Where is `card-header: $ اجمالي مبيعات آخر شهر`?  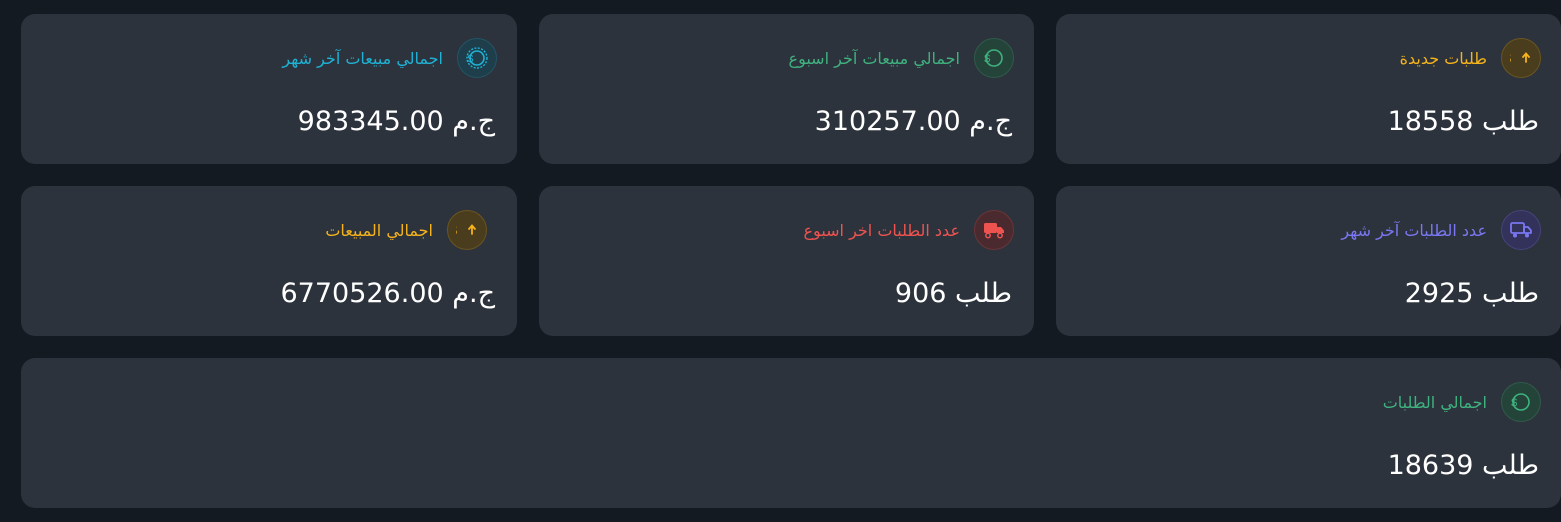
card-header: $ اجمالي مبيعات آخر شهر is located at coordinates (389, 58).